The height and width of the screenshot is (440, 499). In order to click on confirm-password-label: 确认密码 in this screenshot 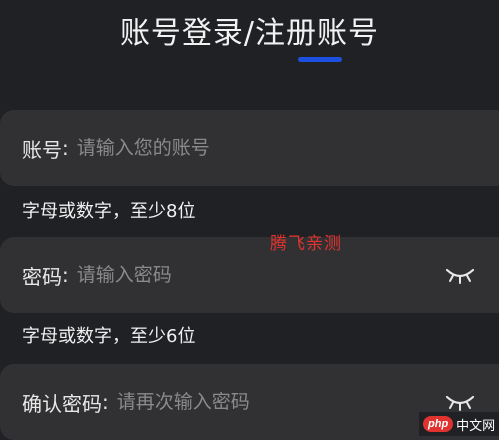, I will do `click(62, 403)`.